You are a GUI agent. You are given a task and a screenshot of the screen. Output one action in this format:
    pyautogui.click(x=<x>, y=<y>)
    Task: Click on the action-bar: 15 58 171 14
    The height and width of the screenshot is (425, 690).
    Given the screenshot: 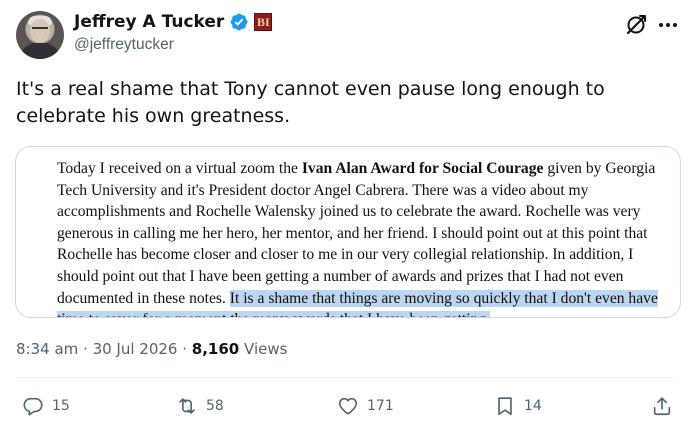 What is the action you would take?
    pyautogui.click(x=345, y=409)
    